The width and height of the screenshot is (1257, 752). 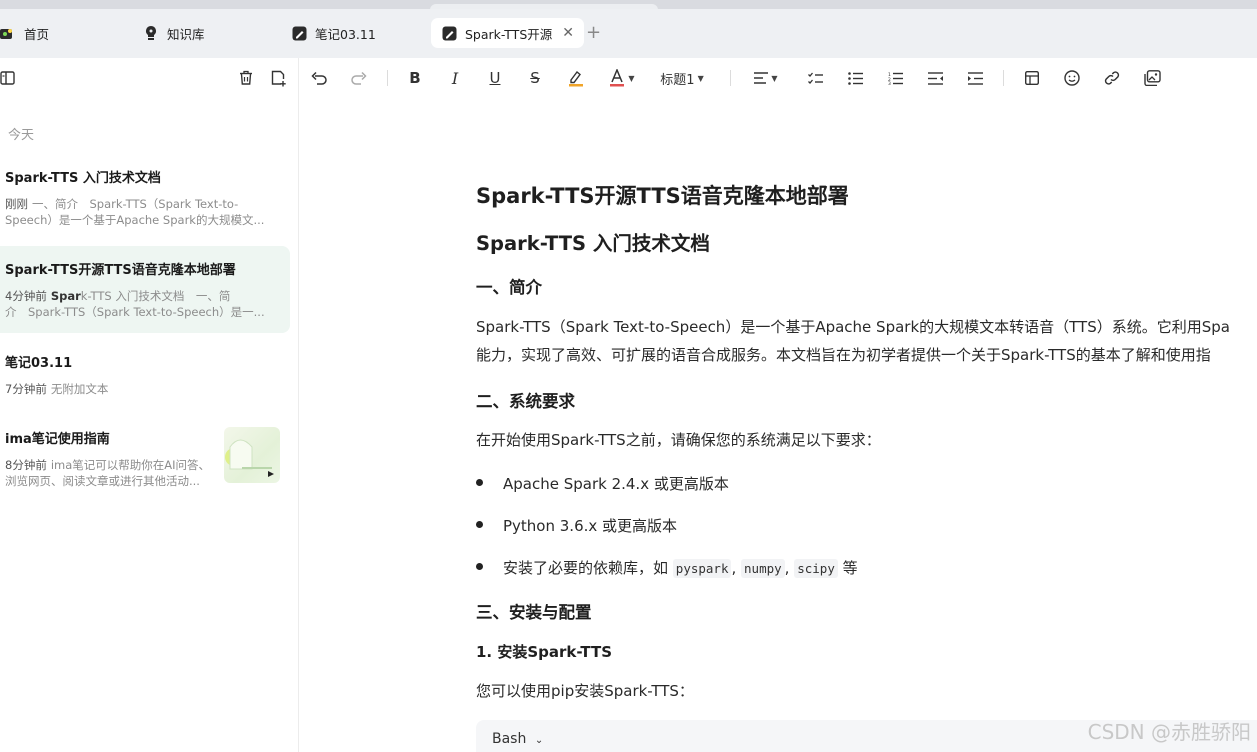 What do you see at coordinates (628, 6) in the screenshot?
I see `window-top-strip` at bounding box center [628, 6].